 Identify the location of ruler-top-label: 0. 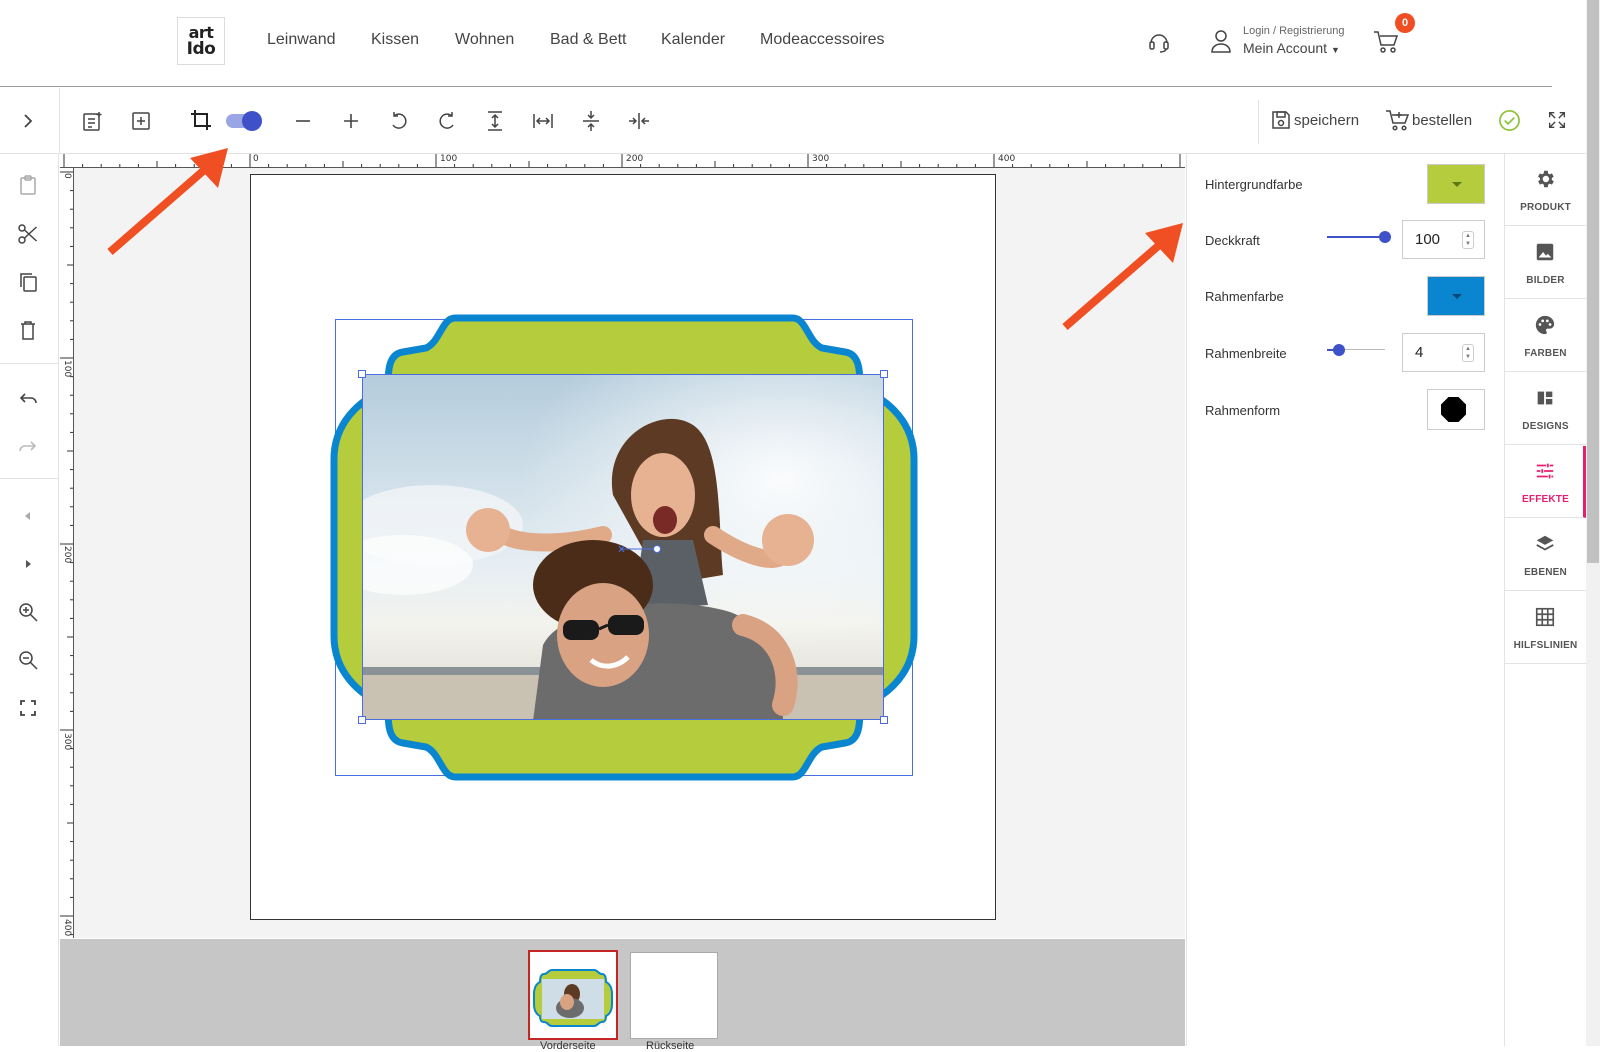
(256, 159).